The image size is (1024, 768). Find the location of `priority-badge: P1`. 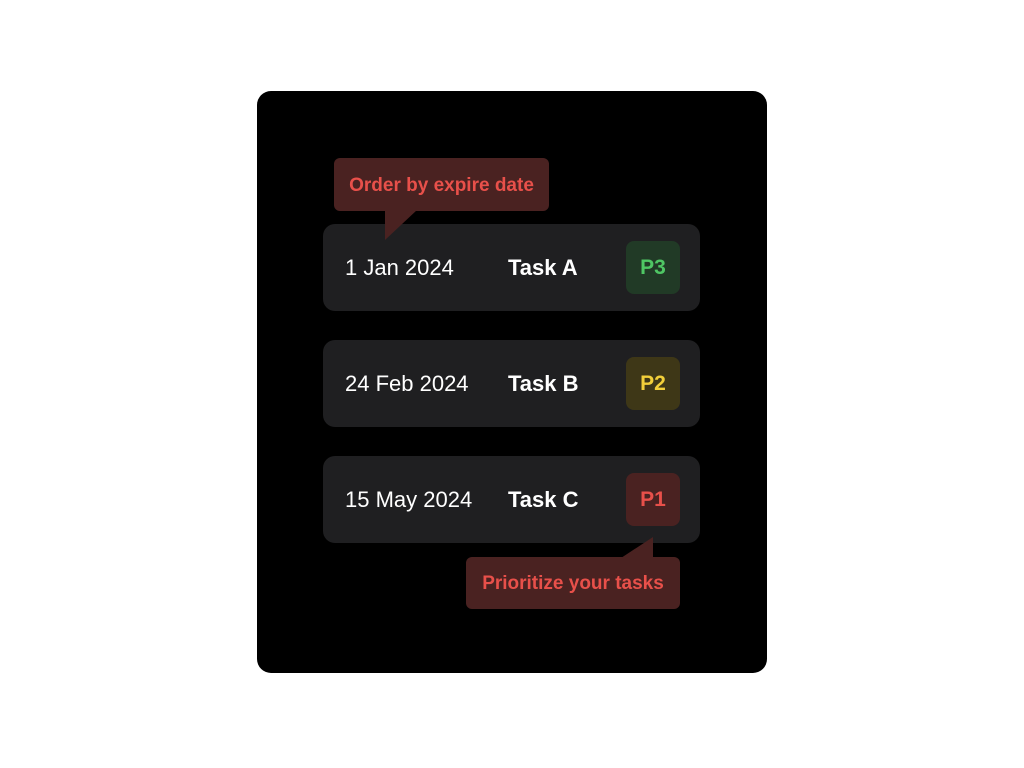

priority-badge: P1 is located at coordinates (653, 499).